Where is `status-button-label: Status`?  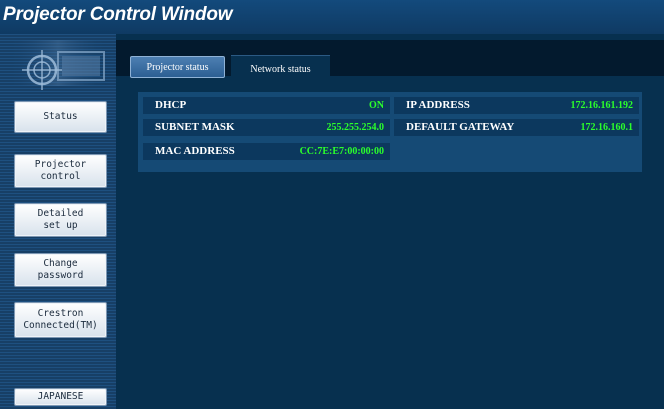 status-button-label: Status is located at coordinates (60, 116).